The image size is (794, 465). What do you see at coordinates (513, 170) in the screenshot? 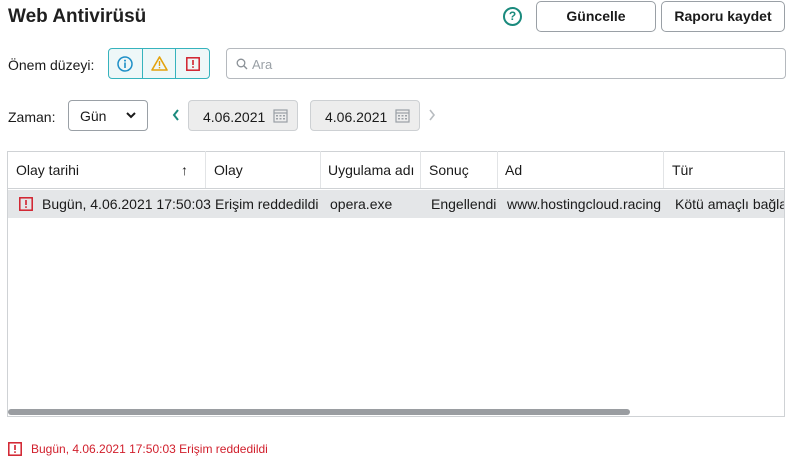
I see `column-header-name: Ad` at bounding box center [513, 170].